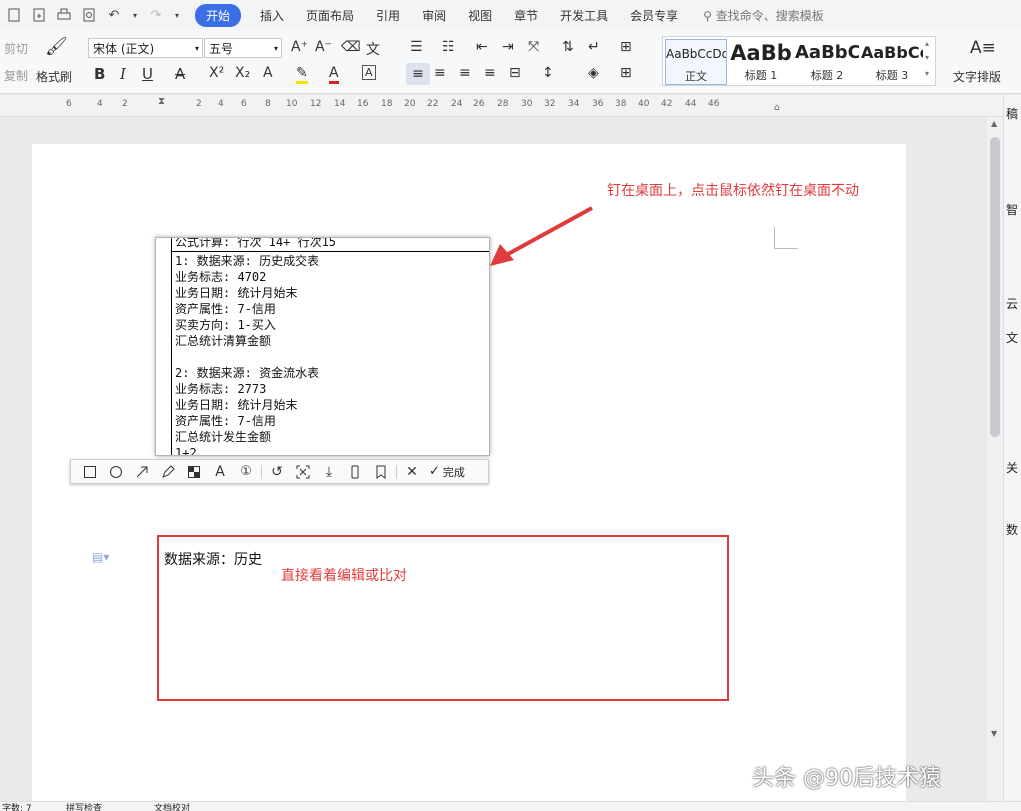  What do you see at coordinates (515, 73) in the screenshot?
I see `distributed-align-icon: ⊟` at bounding box center [515, 73].